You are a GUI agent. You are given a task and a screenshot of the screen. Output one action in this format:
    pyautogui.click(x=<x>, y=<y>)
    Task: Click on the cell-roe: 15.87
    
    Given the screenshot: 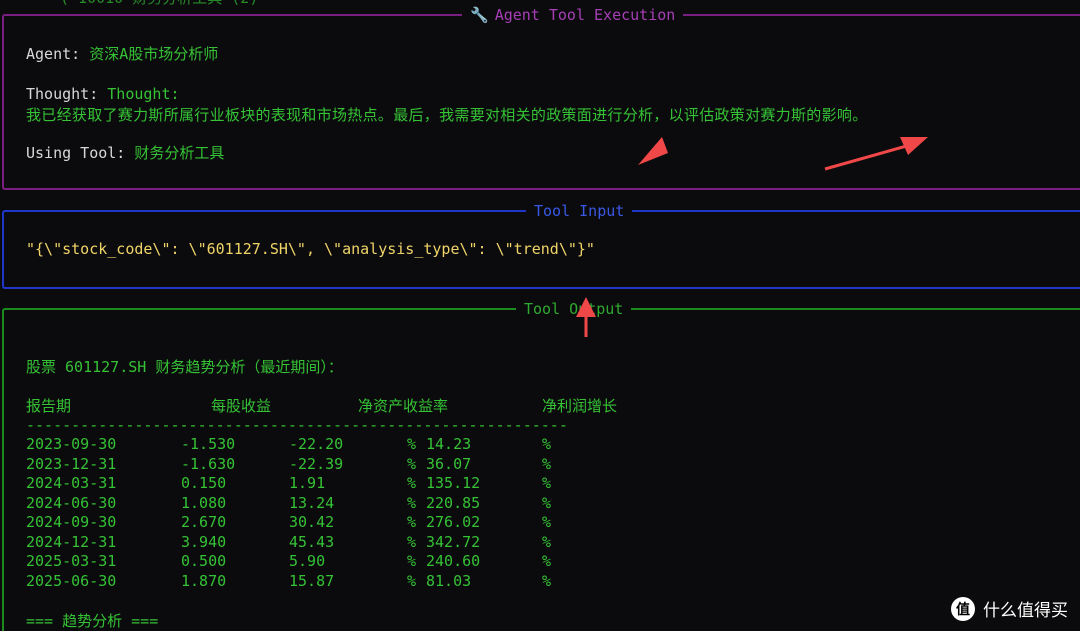 What is the action you would take?
    pyautogui.click(x=312, y=580)
    